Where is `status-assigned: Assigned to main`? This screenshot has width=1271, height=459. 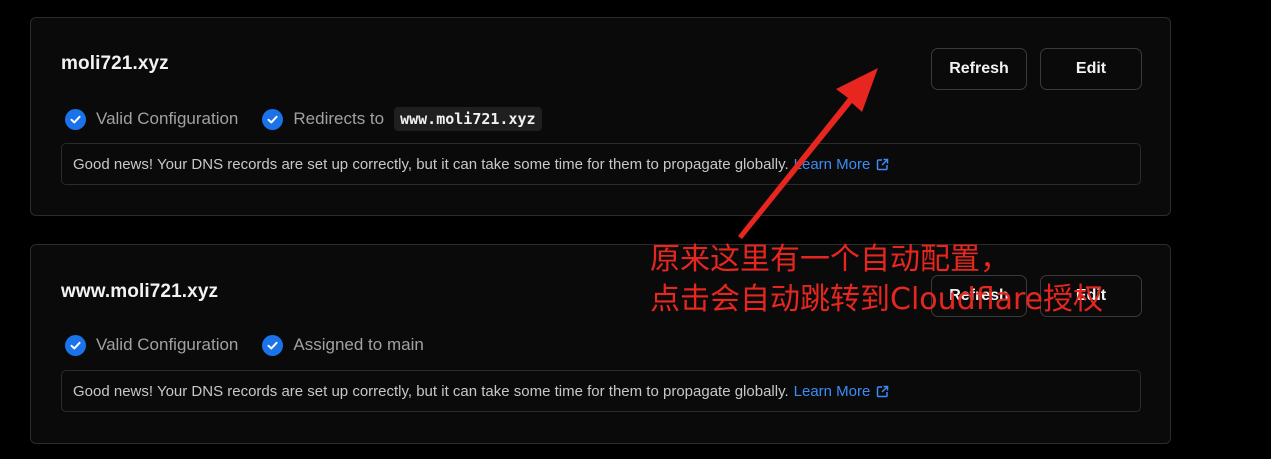
status-assigned: Assigned to main is located at coordinates (343, 345).